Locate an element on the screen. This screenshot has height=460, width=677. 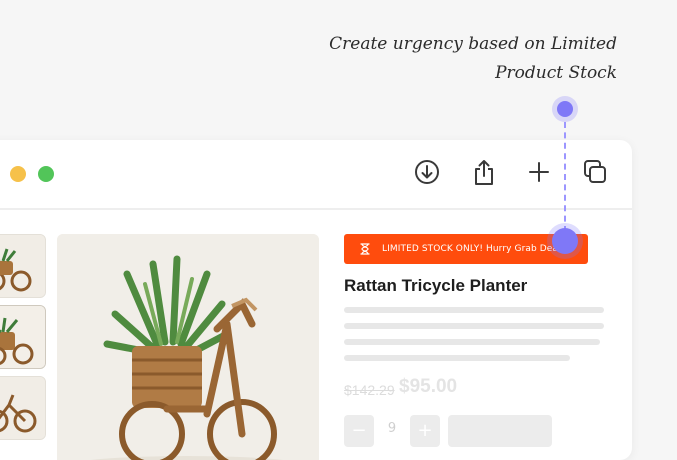
stock-banner-text: LIMITED STOCK ONLY! Hurry Grab Deal is located at coordinates (471, 249).